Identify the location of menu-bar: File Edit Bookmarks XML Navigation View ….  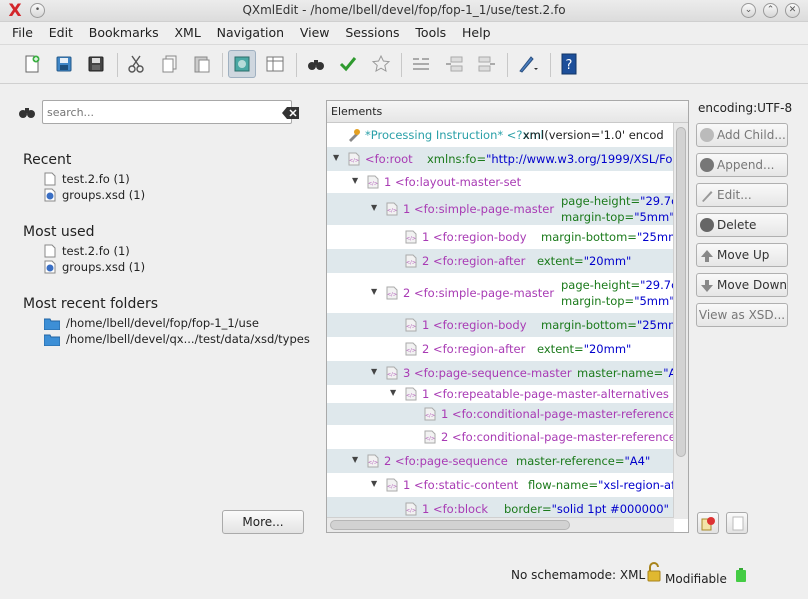
(404, 33).